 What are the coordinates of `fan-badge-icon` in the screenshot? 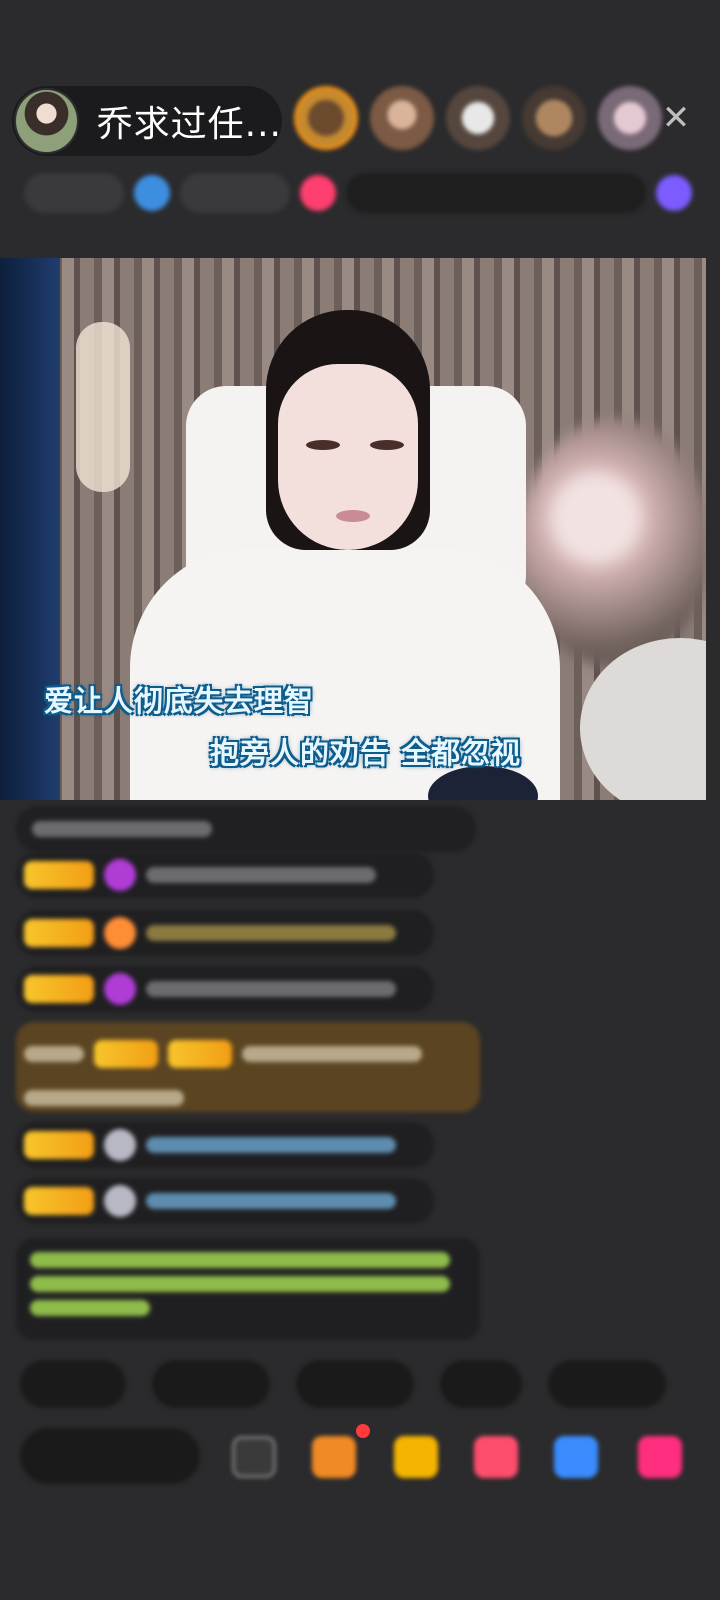 It's located at (120, 933).